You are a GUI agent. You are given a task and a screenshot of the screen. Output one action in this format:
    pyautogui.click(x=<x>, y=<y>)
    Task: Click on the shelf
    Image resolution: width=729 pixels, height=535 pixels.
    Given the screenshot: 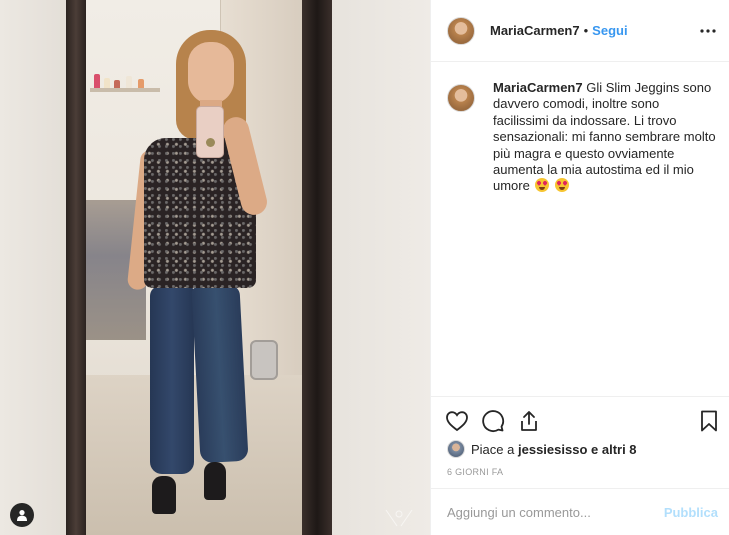 What is the action you would take?
    pyautogui.click(x=125, y=90)
    